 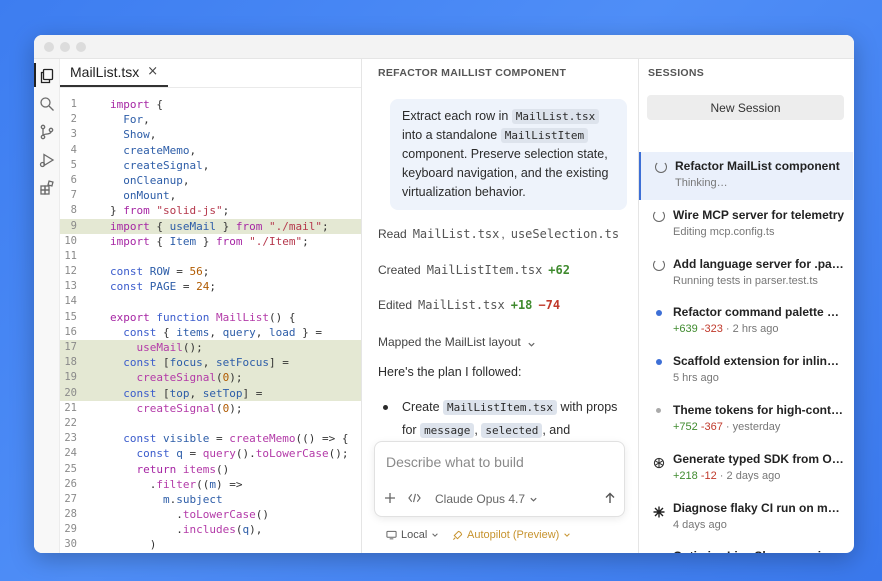 I want to click on line-number: 27, so click(x=70, y=498).